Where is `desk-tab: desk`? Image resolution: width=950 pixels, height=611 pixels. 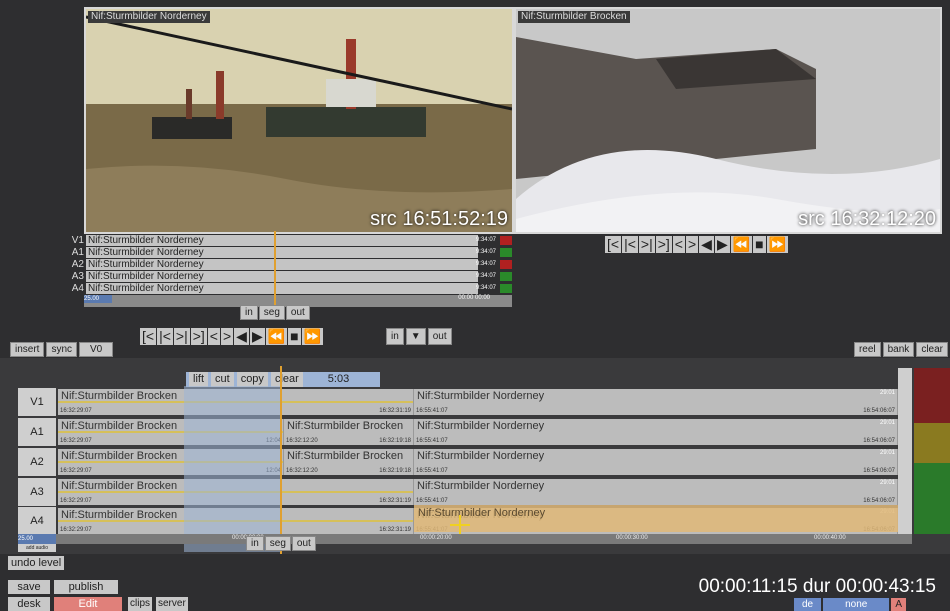
desk-tab: desk is located at coordinates (29, 604).